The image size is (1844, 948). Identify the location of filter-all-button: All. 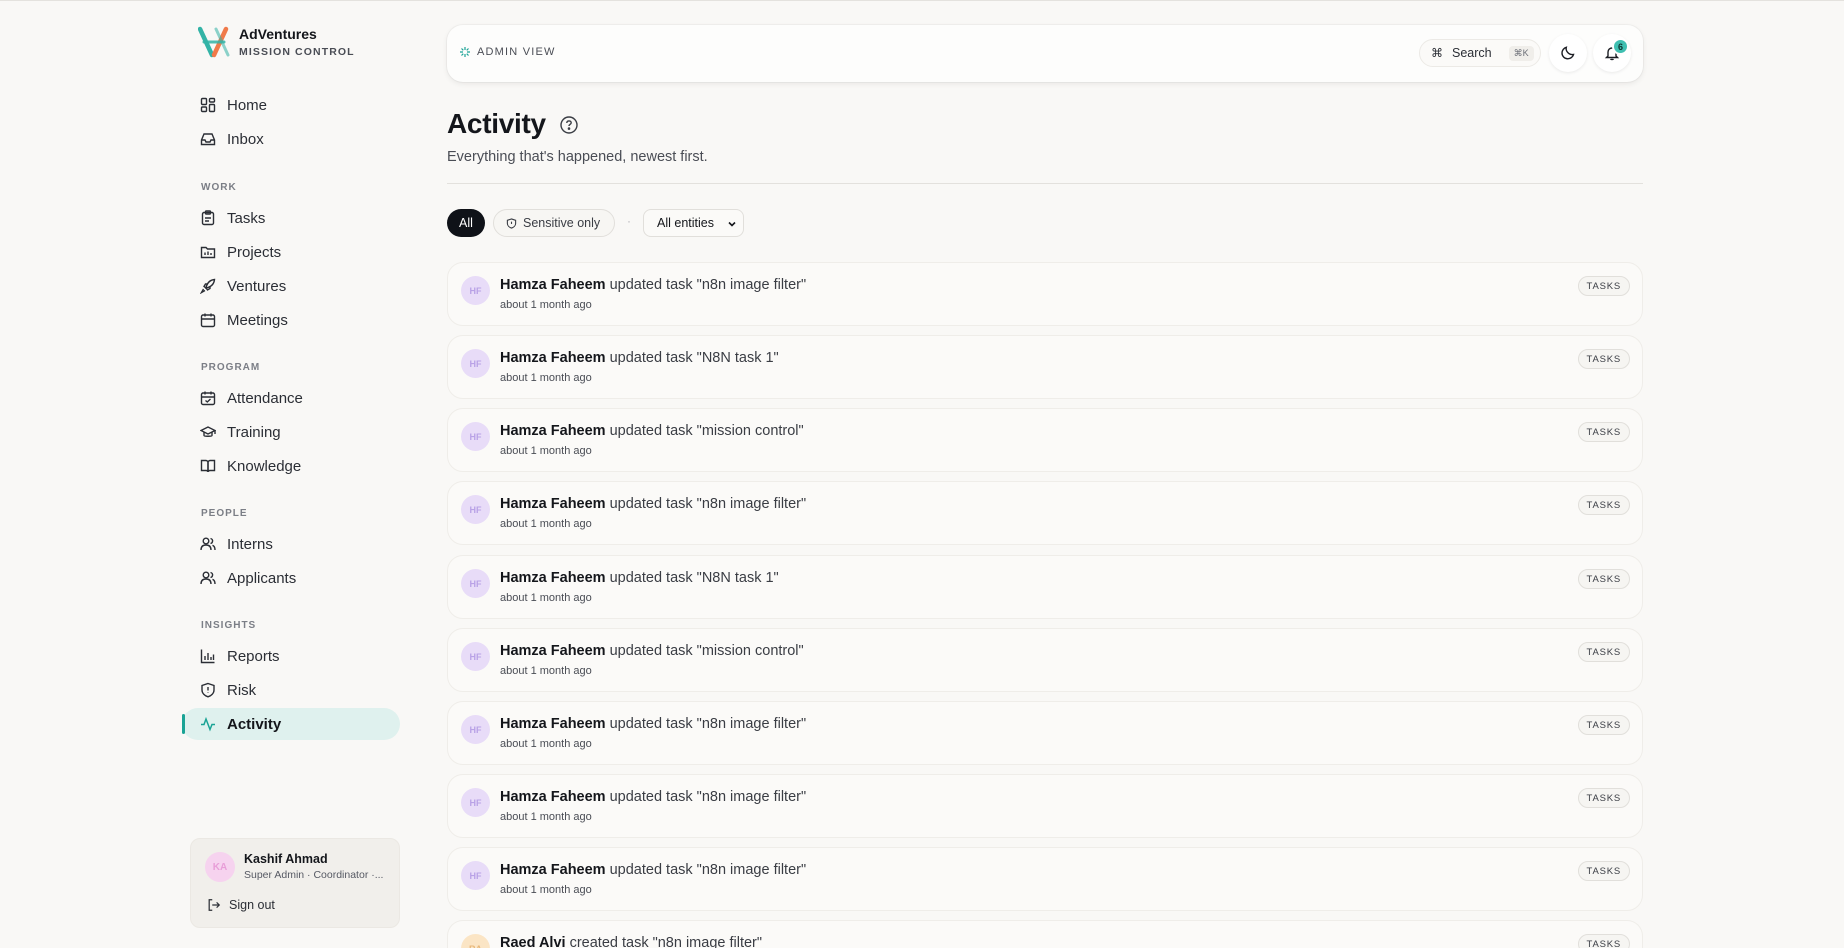
(466, 223).